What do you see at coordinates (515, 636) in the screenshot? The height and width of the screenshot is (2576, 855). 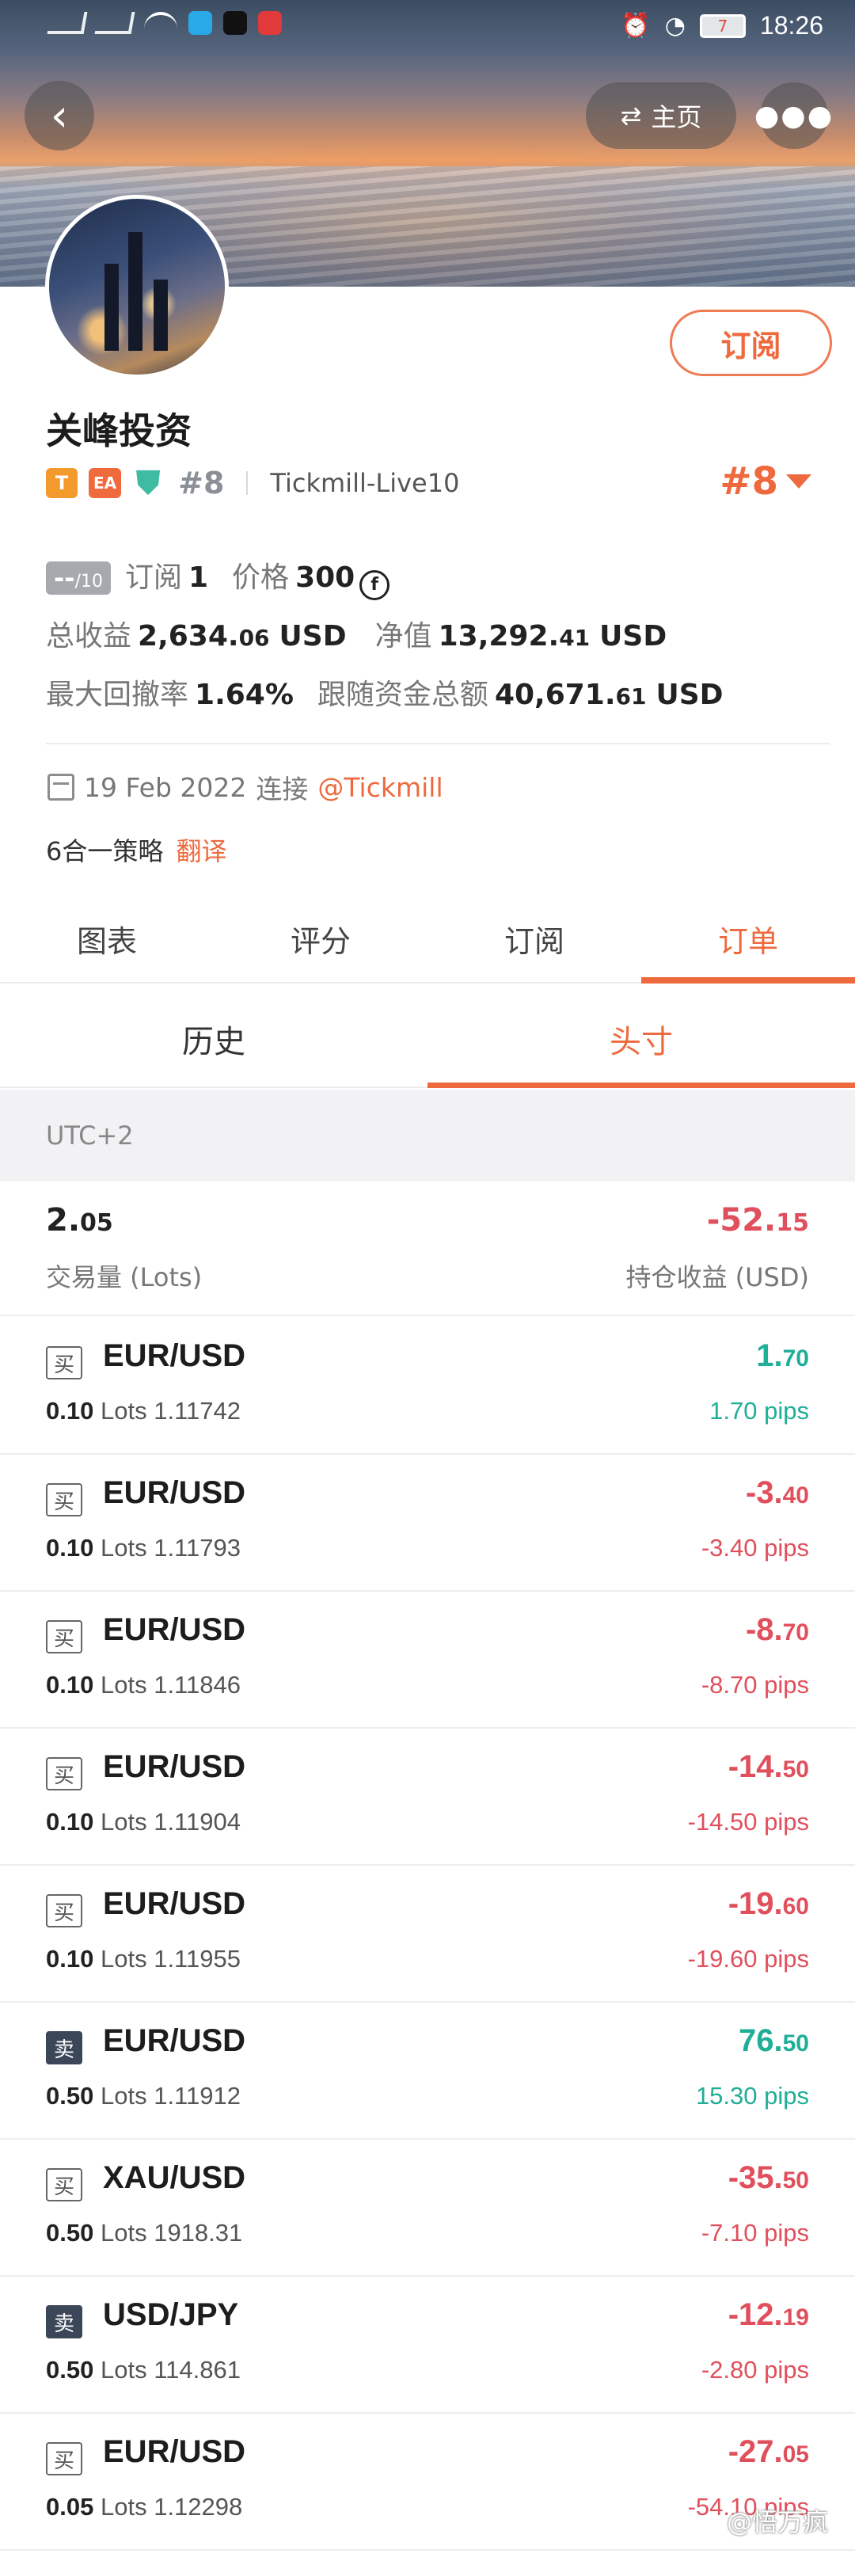 I see `equity-value: 13,292.41` at bounding box center [515, 636].